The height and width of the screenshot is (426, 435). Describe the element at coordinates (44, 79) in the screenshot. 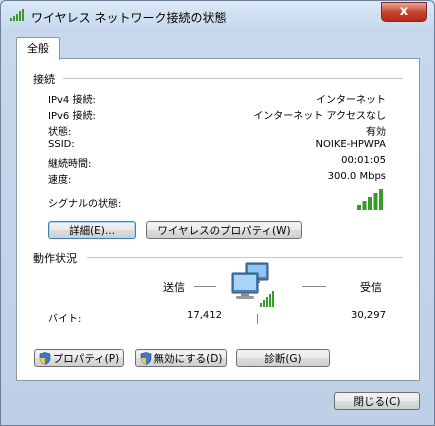

I see `connection-header: 接続` at that location.